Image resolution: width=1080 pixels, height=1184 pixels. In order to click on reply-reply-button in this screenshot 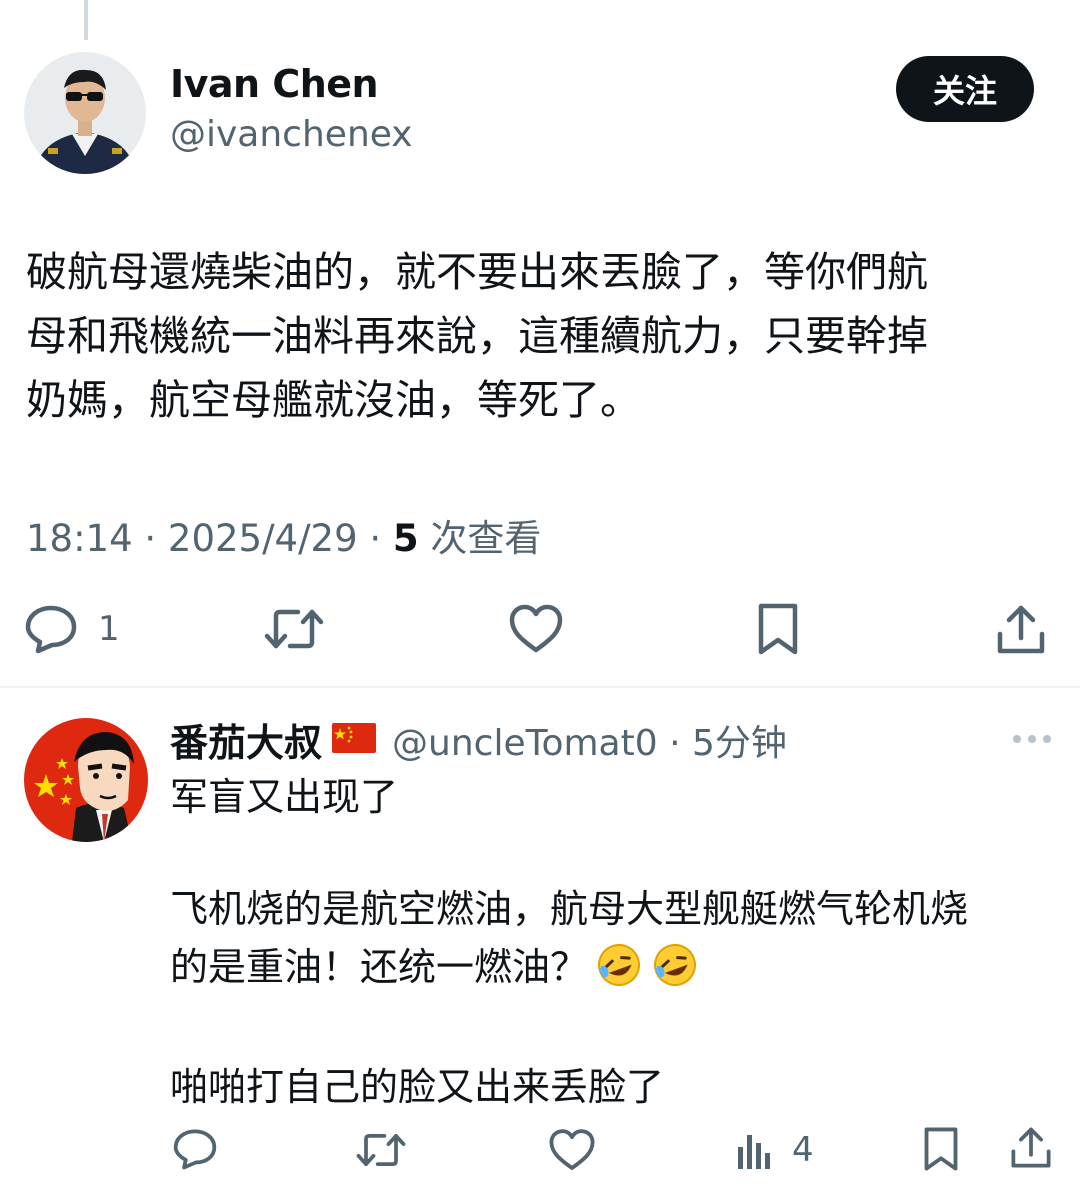, I will do `click(195, 1149)`.